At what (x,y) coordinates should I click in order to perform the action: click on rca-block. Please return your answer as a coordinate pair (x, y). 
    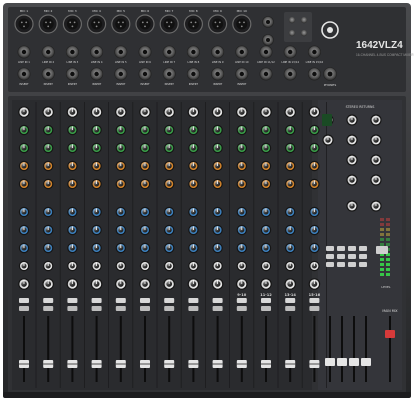
    Looking at the image, I should click on (298, 27).